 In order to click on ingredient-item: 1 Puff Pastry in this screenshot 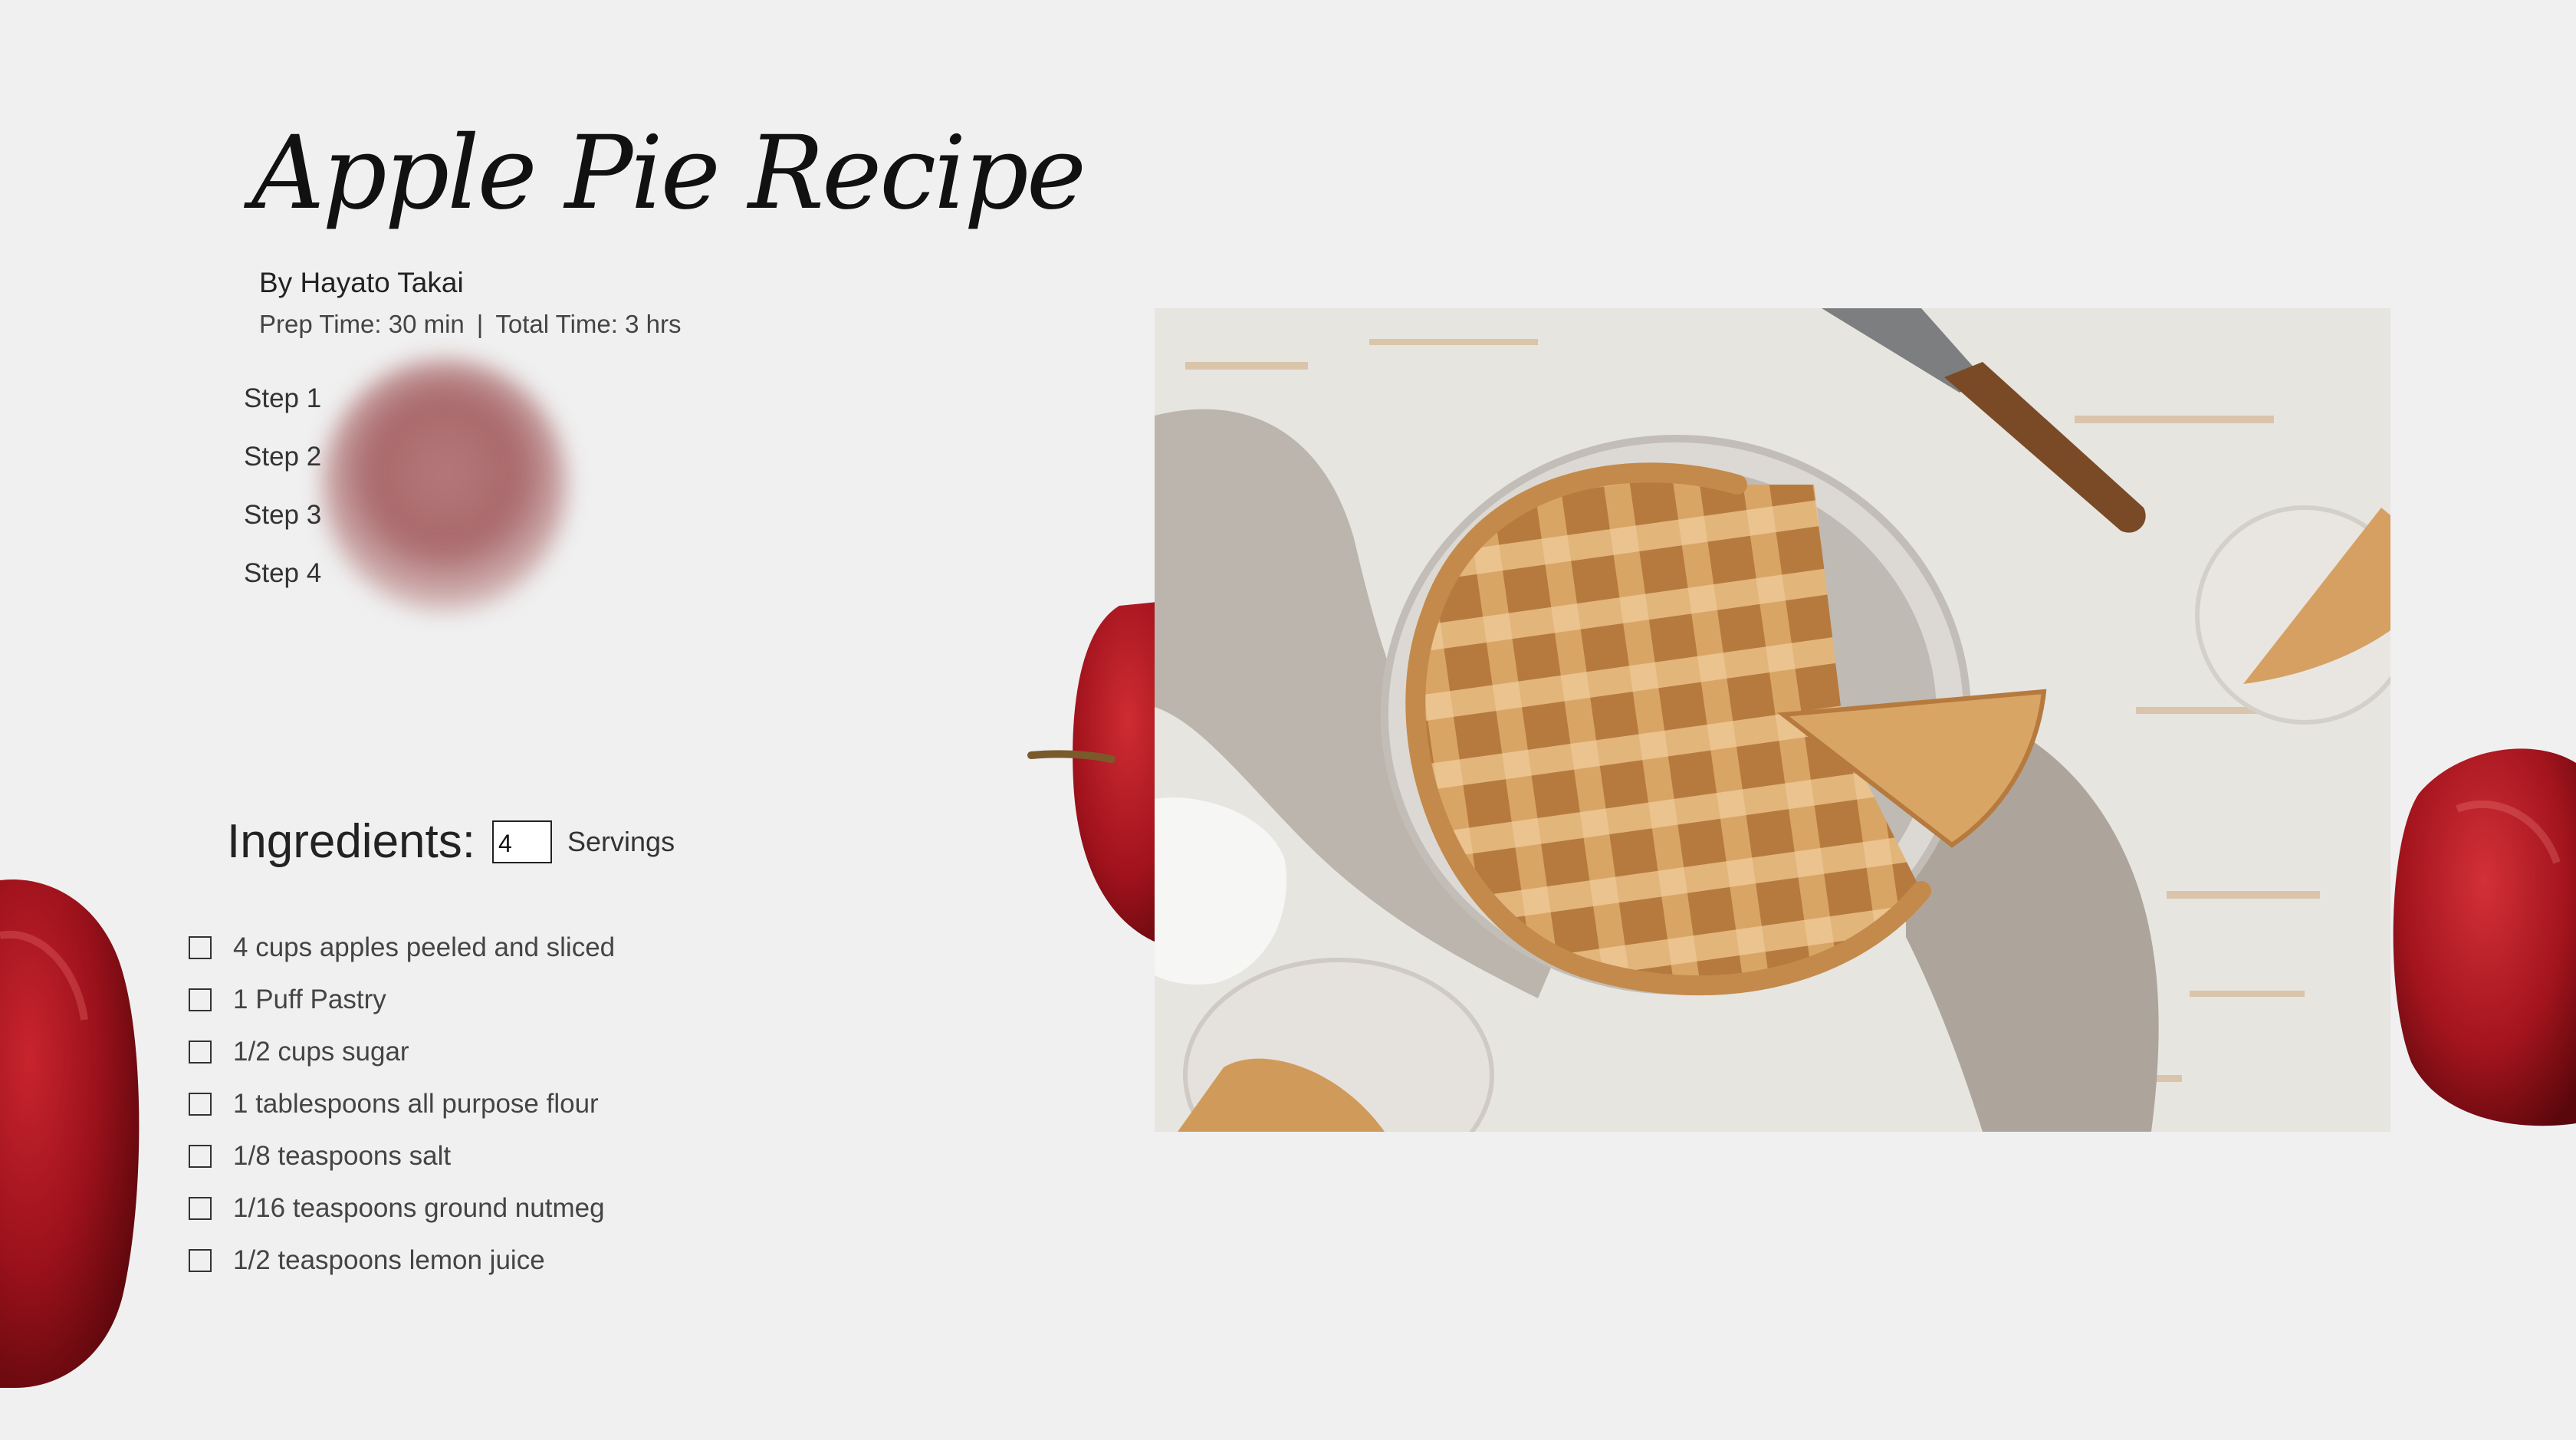, I will do `click(402, 1000)`.